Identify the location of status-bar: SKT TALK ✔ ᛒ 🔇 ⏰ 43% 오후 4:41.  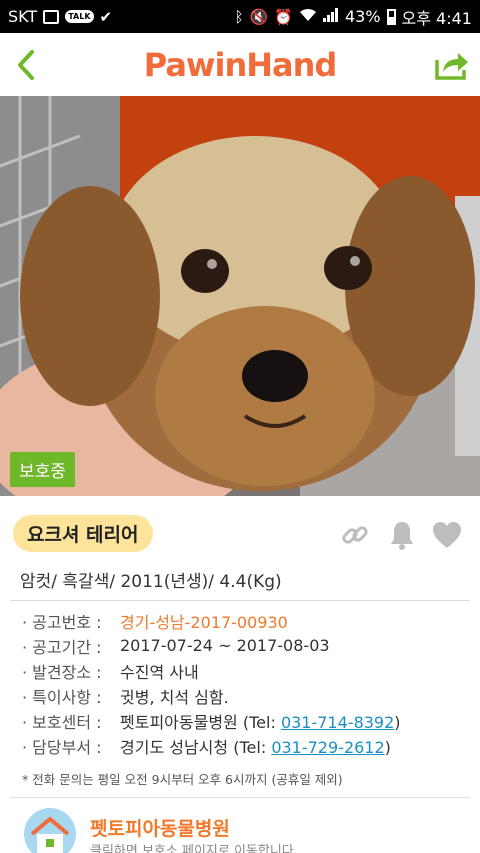
(240, 16).